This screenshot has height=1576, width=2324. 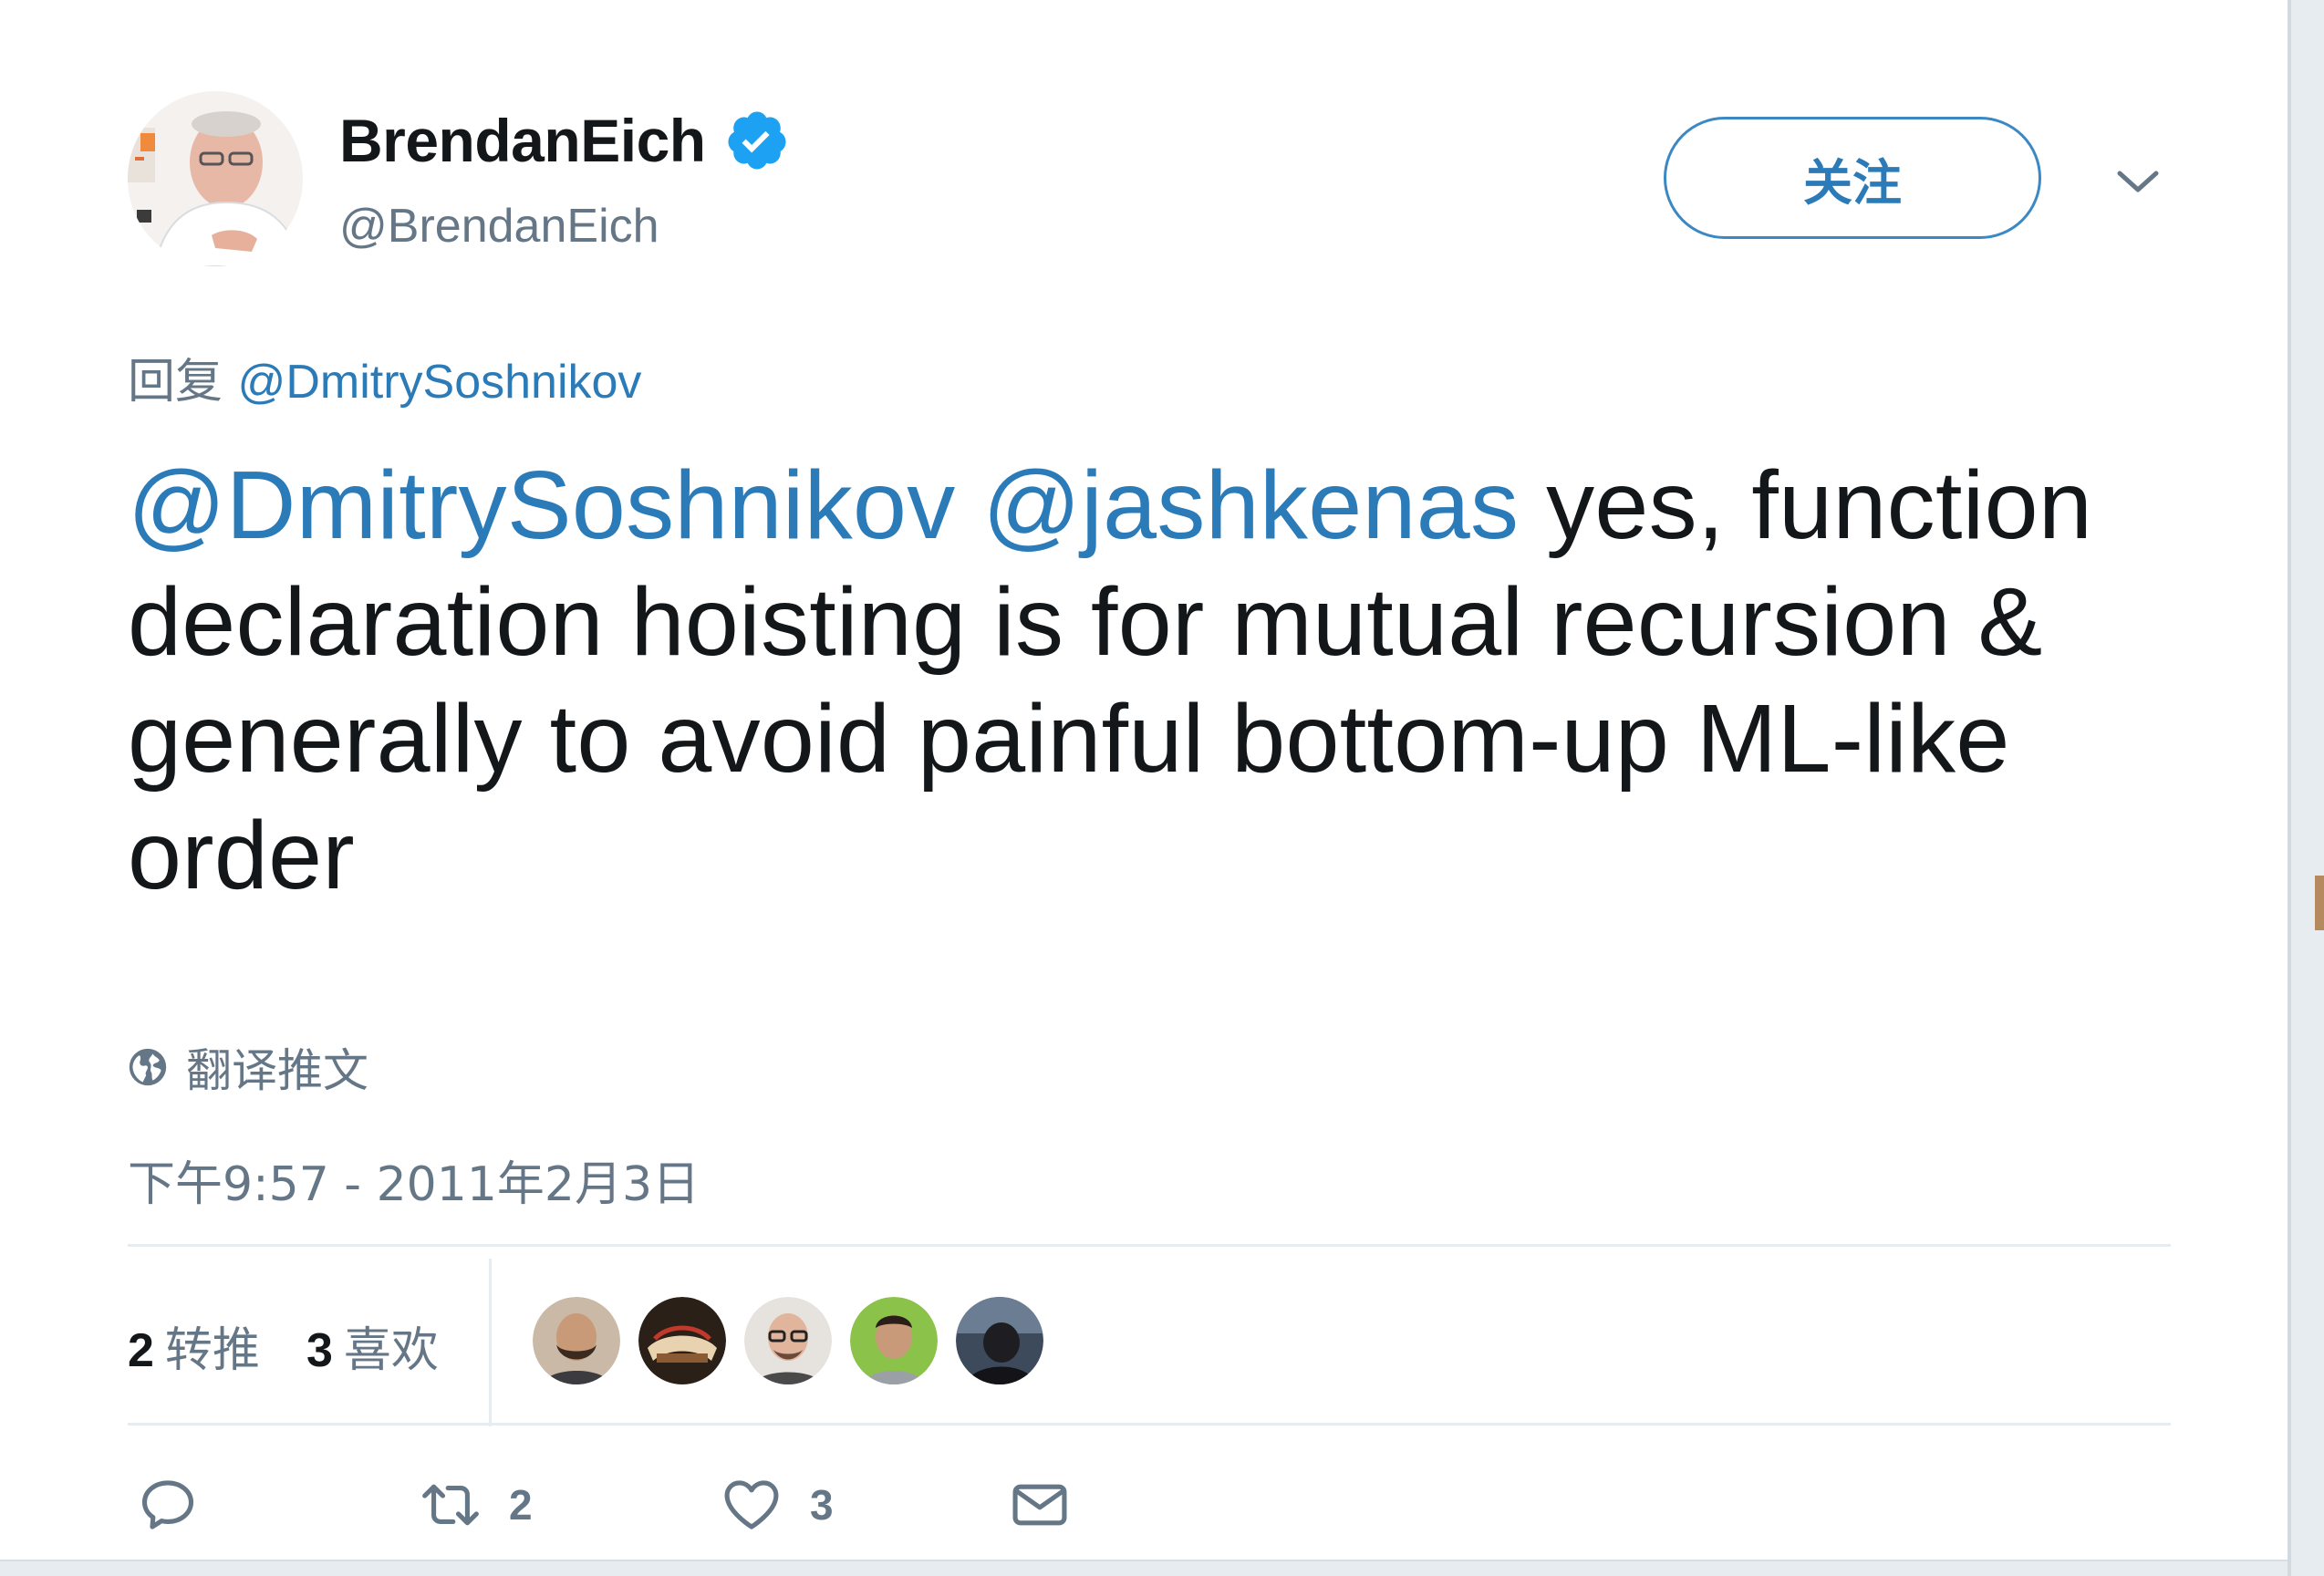 I want to click on author-handle: @BrendanEich, so click(x=499, y=226).